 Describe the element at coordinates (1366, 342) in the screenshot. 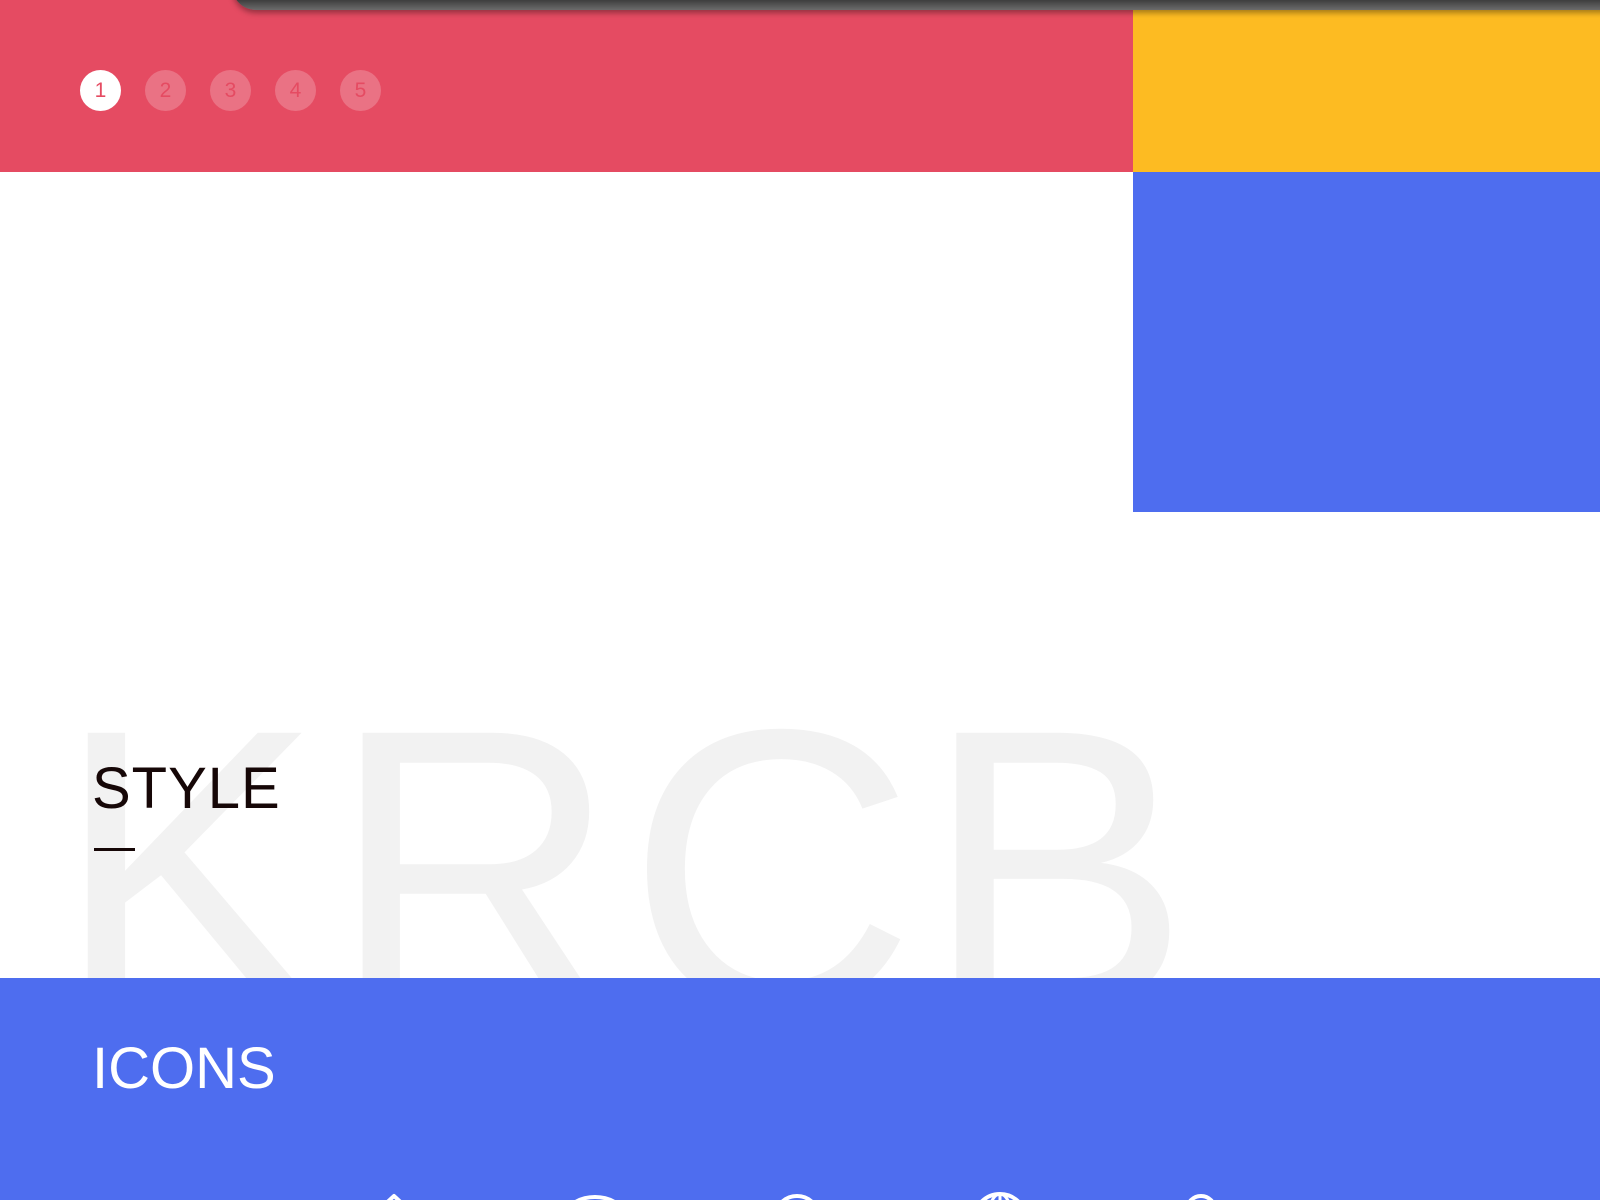

I see `blue-color-block` at that location.